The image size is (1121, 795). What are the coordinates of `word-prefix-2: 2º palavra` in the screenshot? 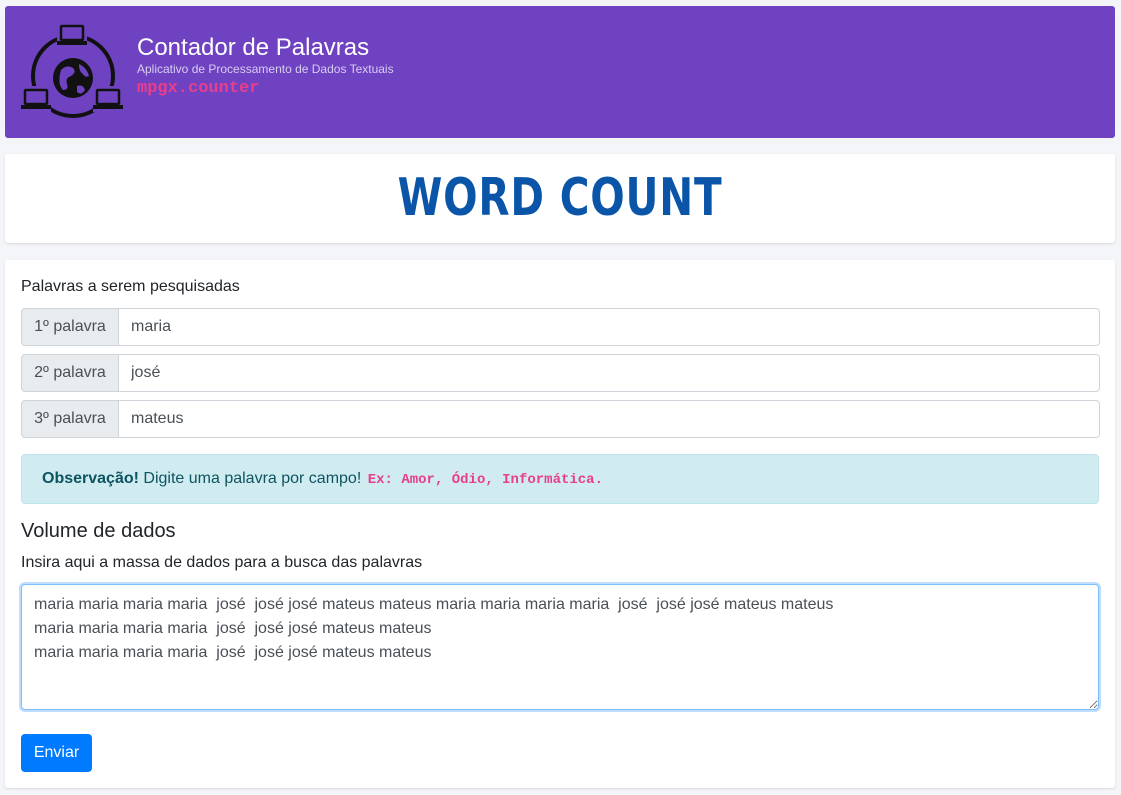 It's located at (70, 373).